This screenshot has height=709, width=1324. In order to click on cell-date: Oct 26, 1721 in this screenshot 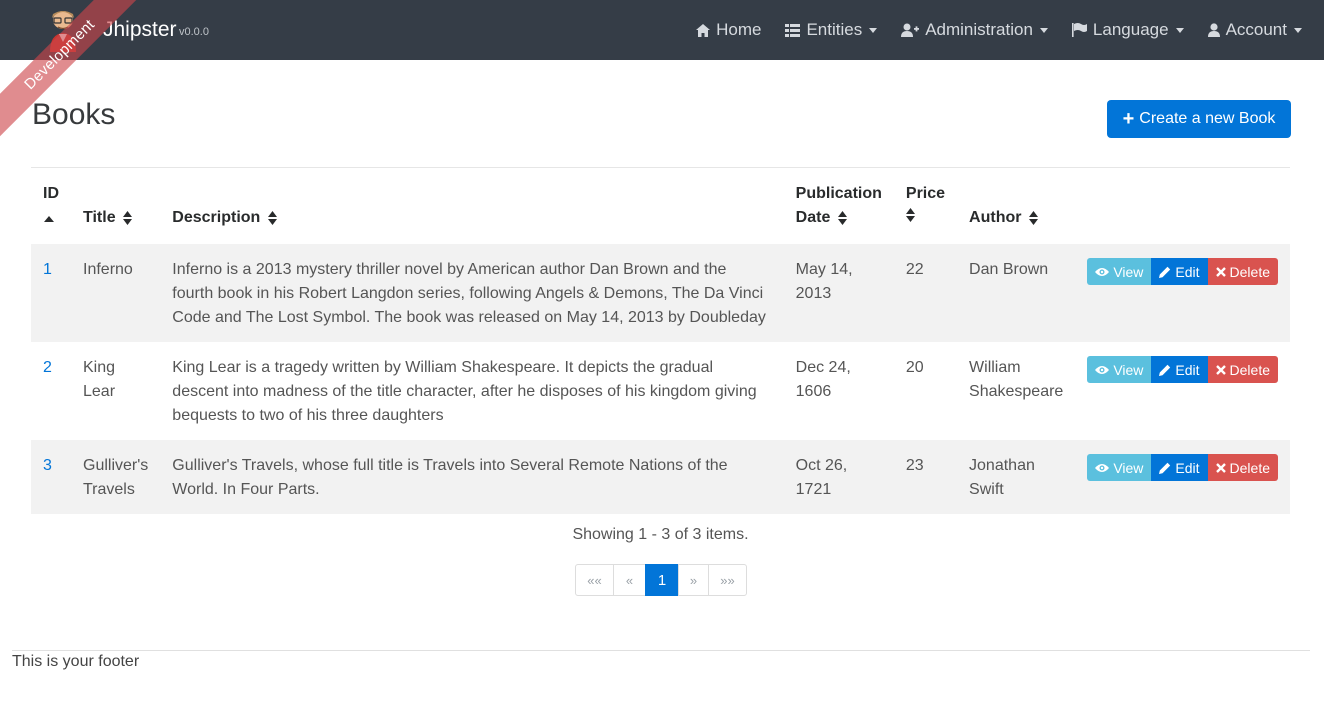, I will do `click(821, 477)`.